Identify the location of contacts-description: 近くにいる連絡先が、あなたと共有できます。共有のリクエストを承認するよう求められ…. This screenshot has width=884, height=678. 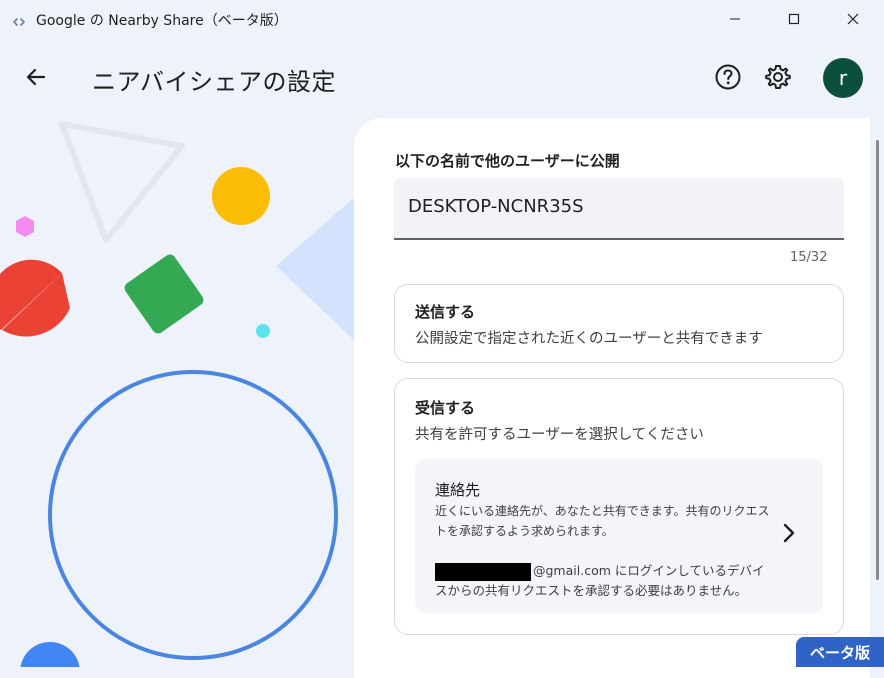
(602, 521).